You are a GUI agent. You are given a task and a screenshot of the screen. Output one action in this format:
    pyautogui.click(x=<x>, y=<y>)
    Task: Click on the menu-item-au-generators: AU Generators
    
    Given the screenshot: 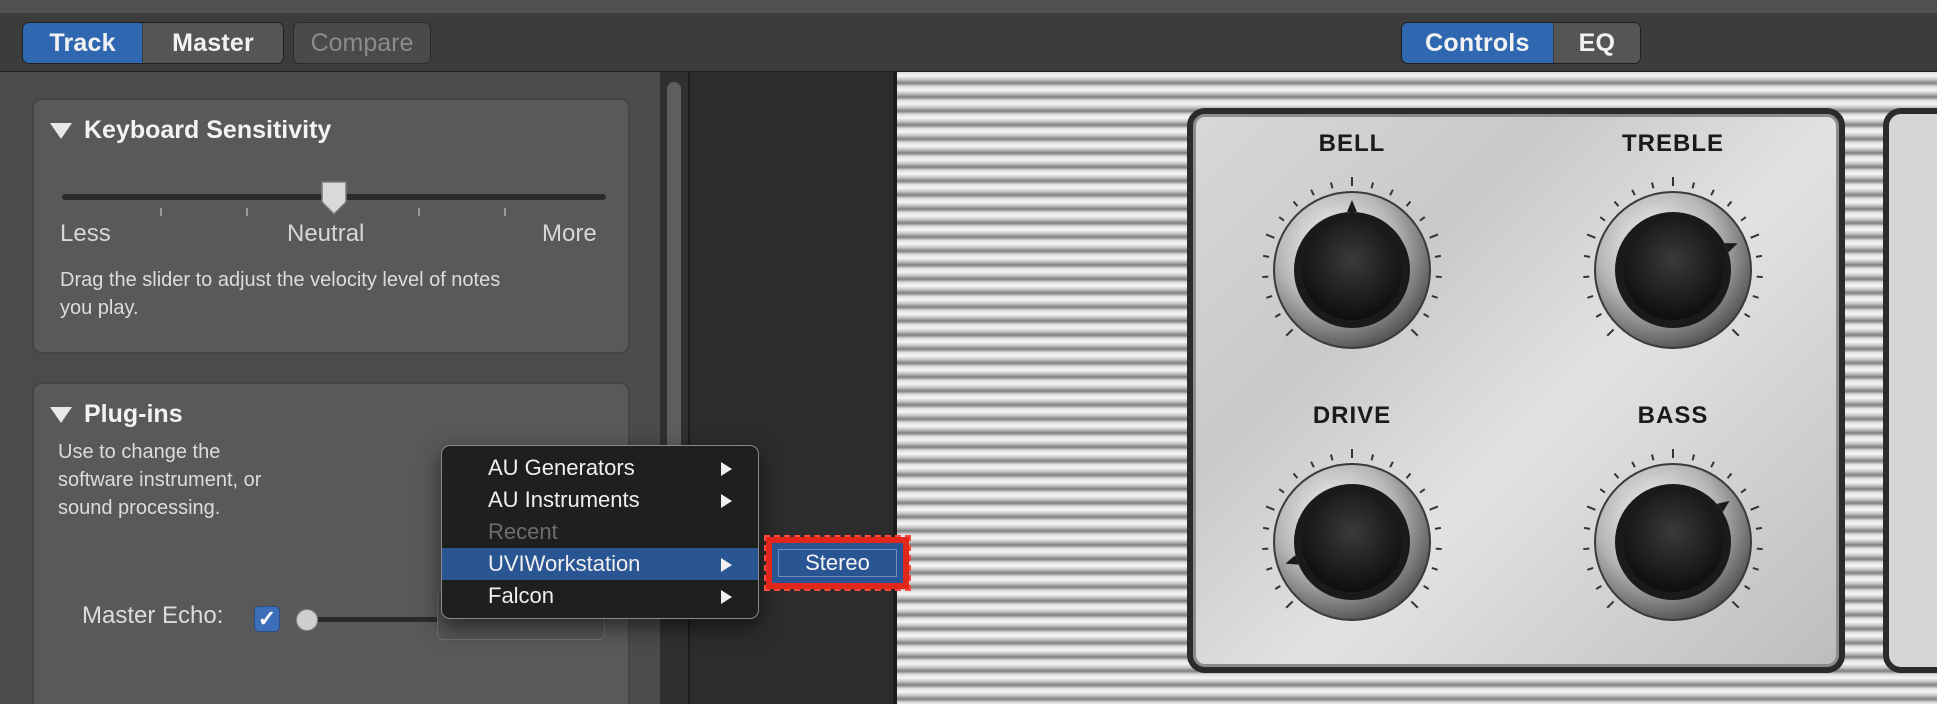 What is the action you would take?
    pyautogui.click(x=600, y=468)
    